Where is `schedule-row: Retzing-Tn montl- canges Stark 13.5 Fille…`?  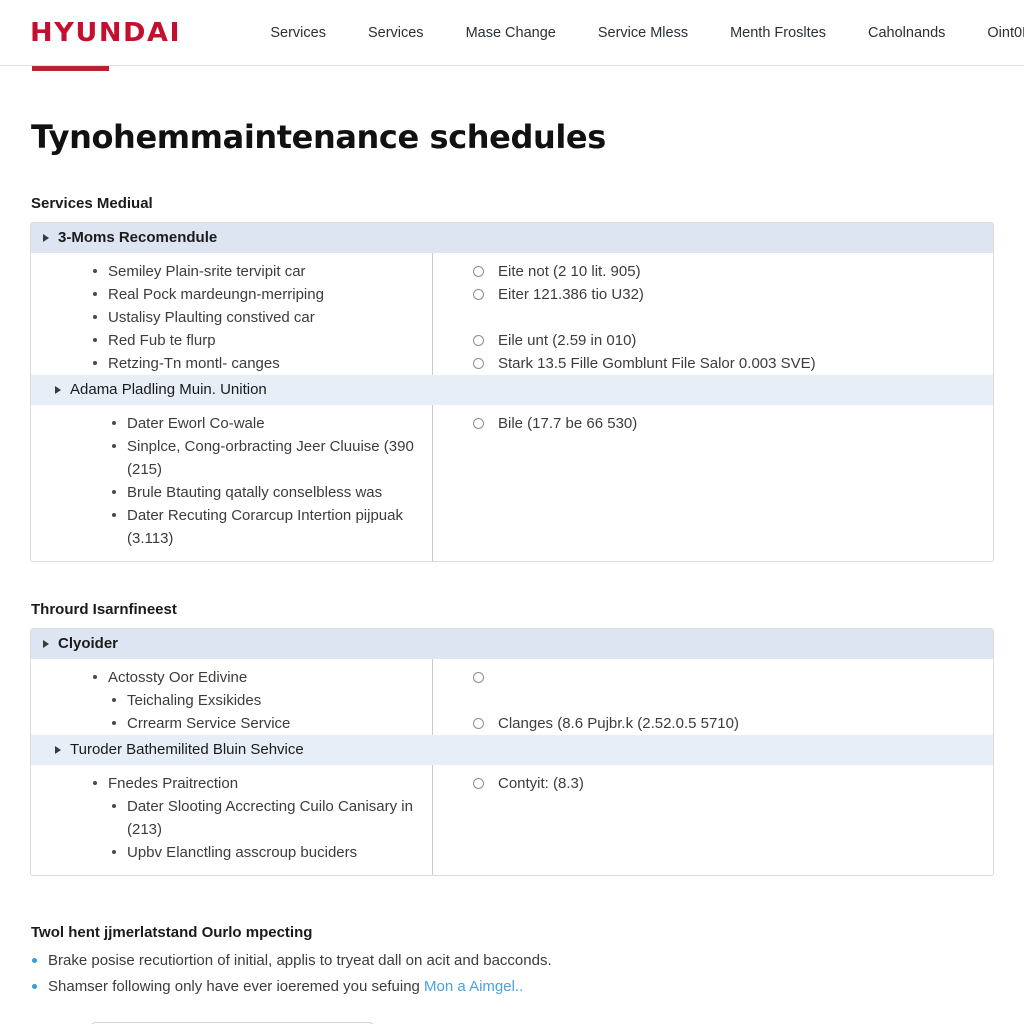 schedule-row: Retzing-Tn montl- canges Stark 13.5 Fille… is located at coordinates (512, 363).